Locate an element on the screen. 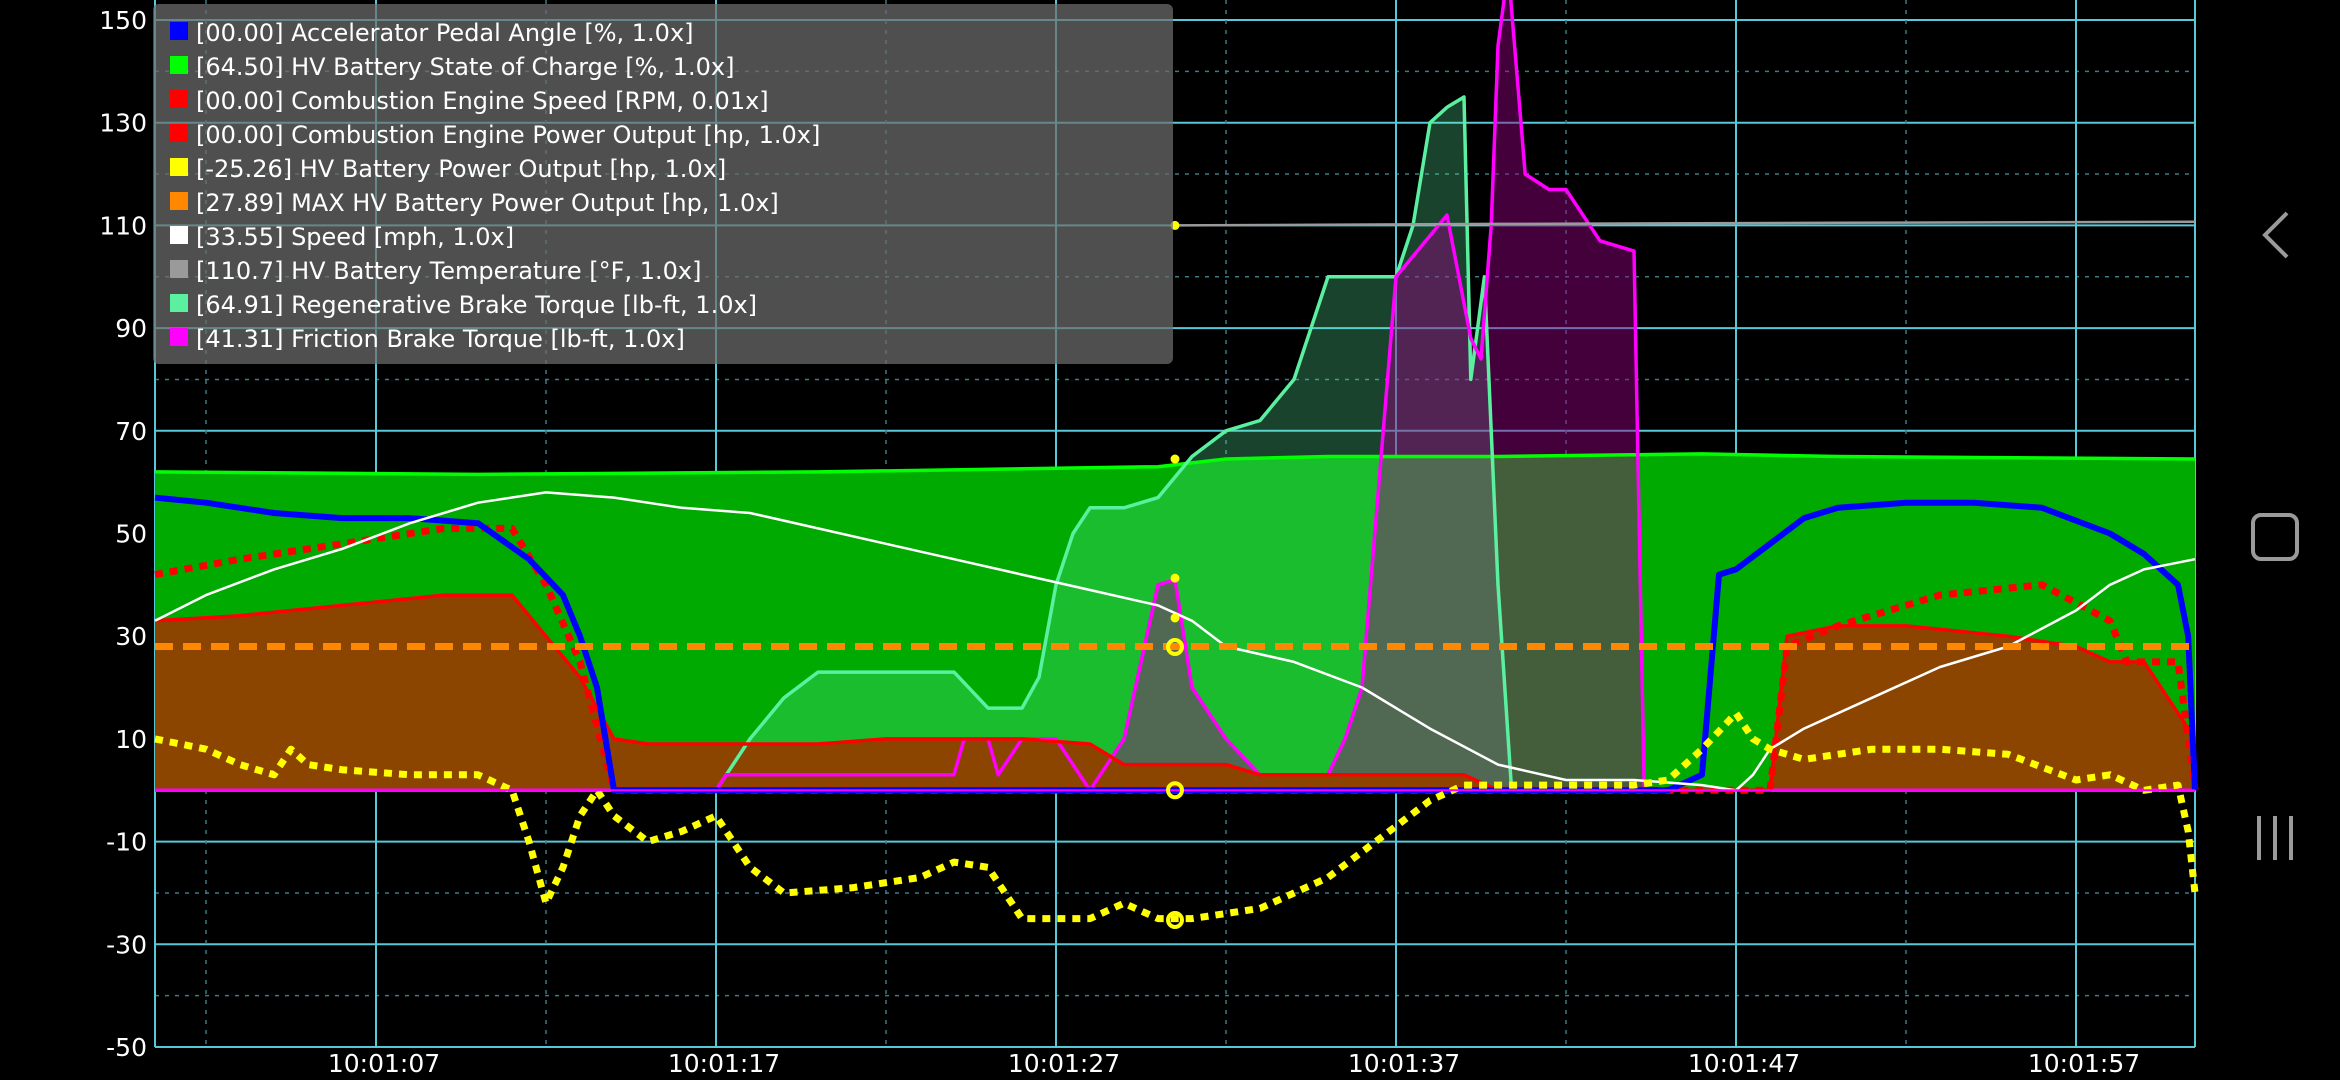  x-tick-label-3: 10:01:37 is located at coordinates (1404, 1063).